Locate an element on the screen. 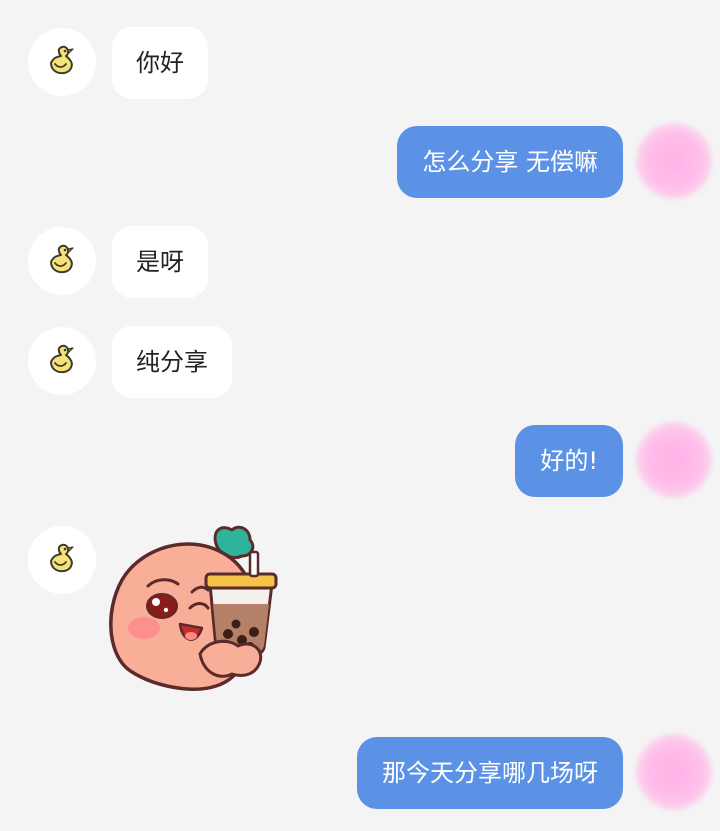  message-text: 纯分享 is located at coordinates (172, 362).